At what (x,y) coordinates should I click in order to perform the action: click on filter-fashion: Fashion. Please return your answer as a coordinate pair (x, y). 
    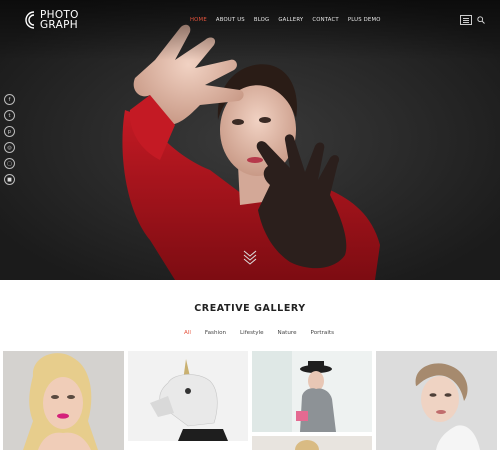
    Looking at the image, I should click on (215, 333).